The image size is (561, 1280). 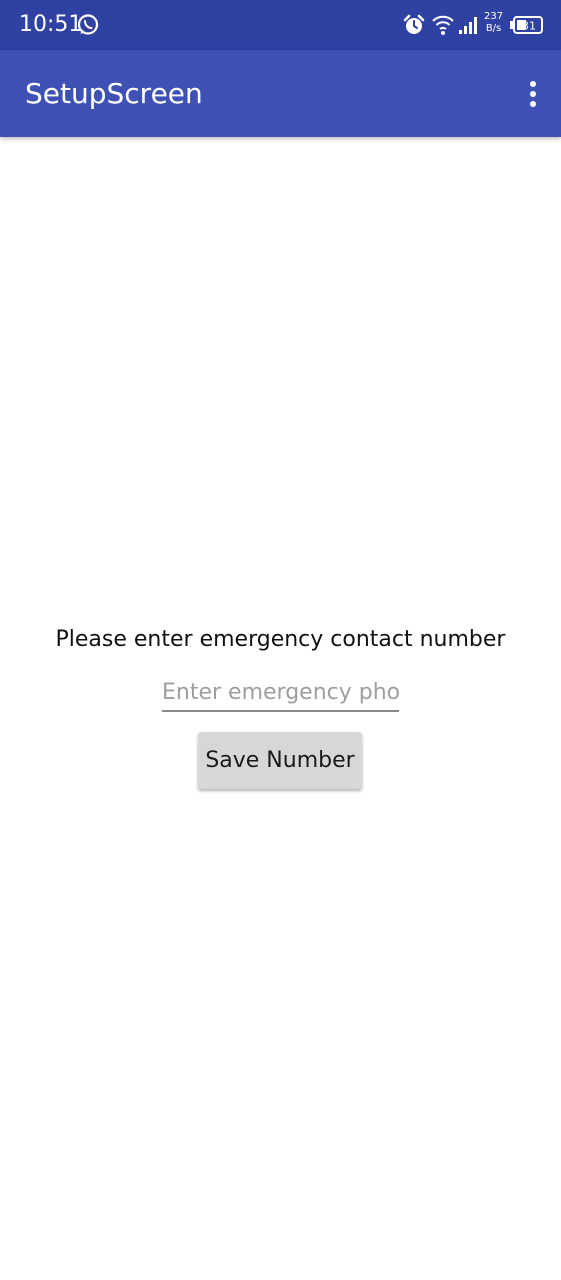 What do you see at coordinates (280, 639) in the screenshot?
I see `emergency-contact-prompt: Please enter emergency contact number` at bounding box center [280, 639].